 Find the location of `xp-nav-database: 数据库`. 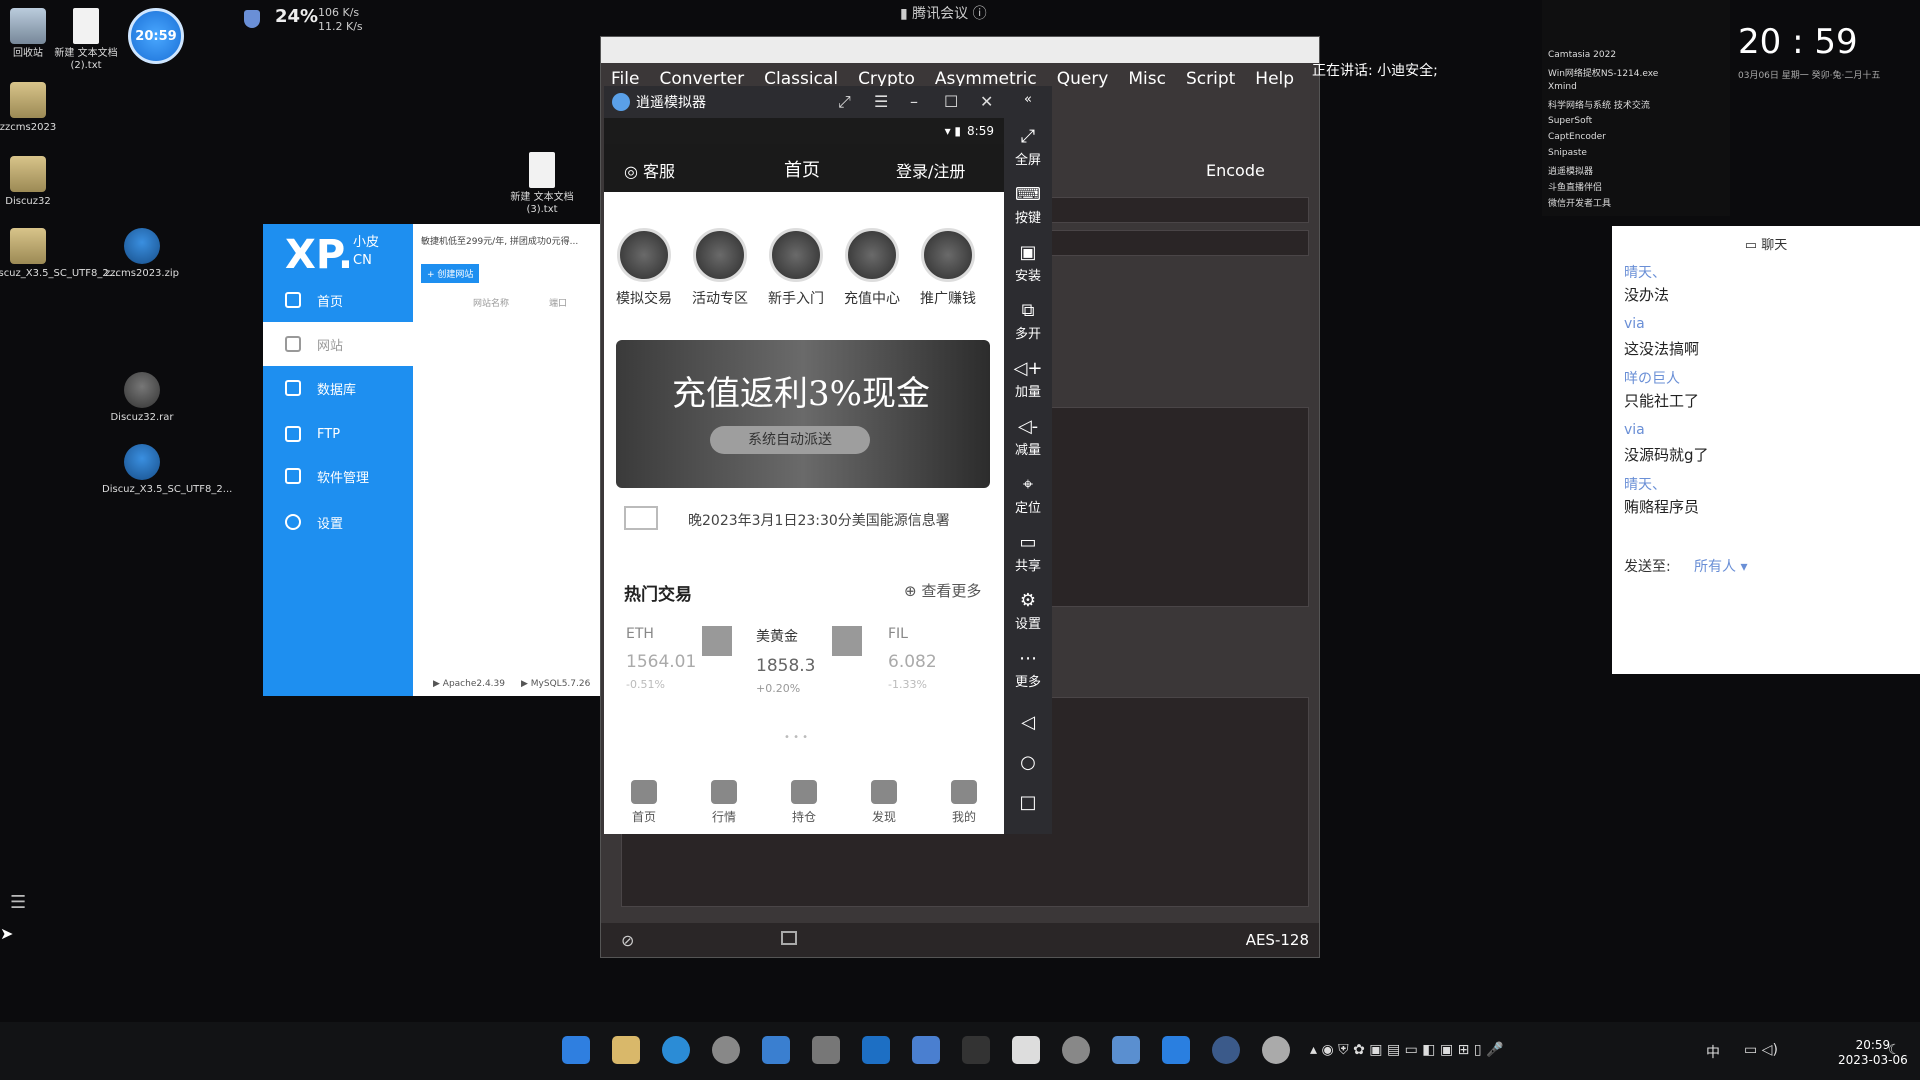

xp-nav-database: 数据库 is located at coordinates (338, 388).